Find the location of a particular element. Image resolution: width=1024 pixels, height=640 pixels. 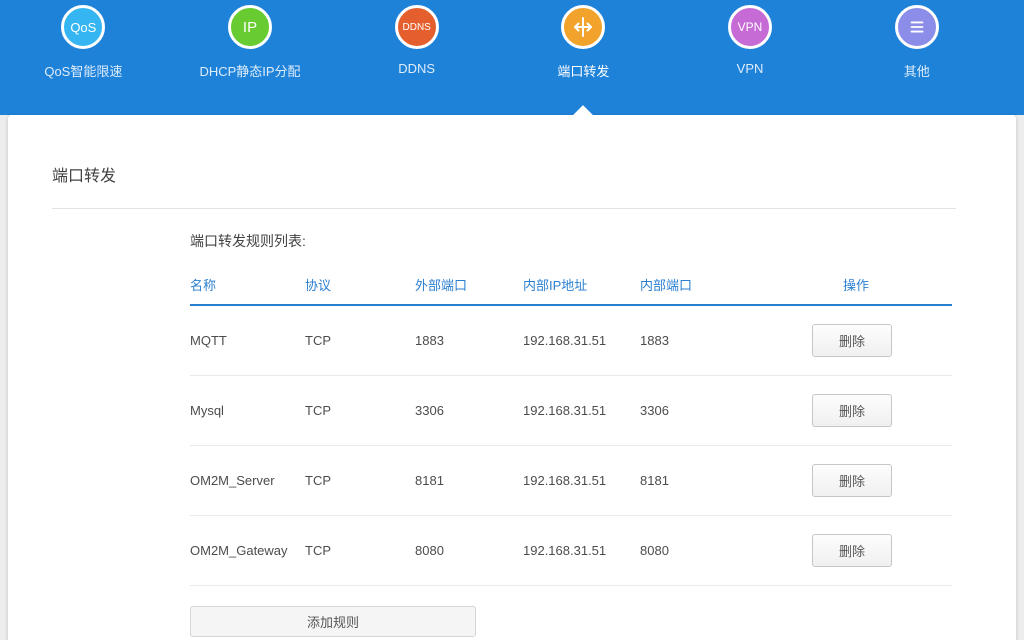

nav-item-other: 其他 is located at coordinates (916, 40).